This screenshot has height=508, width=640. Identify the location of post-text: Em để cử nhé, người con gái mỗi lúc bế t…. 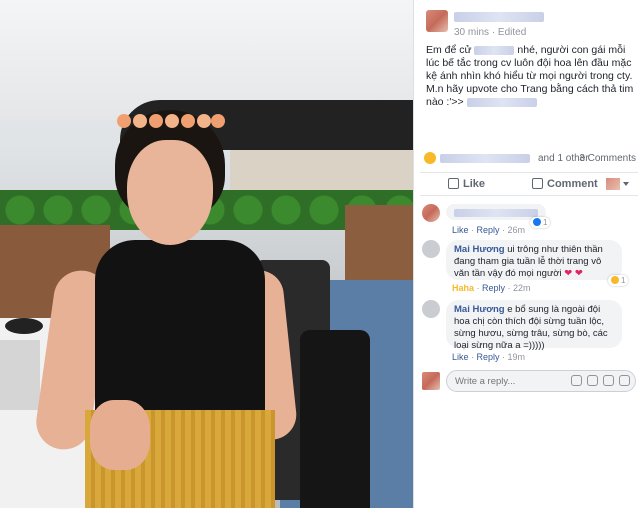
(531, 76).